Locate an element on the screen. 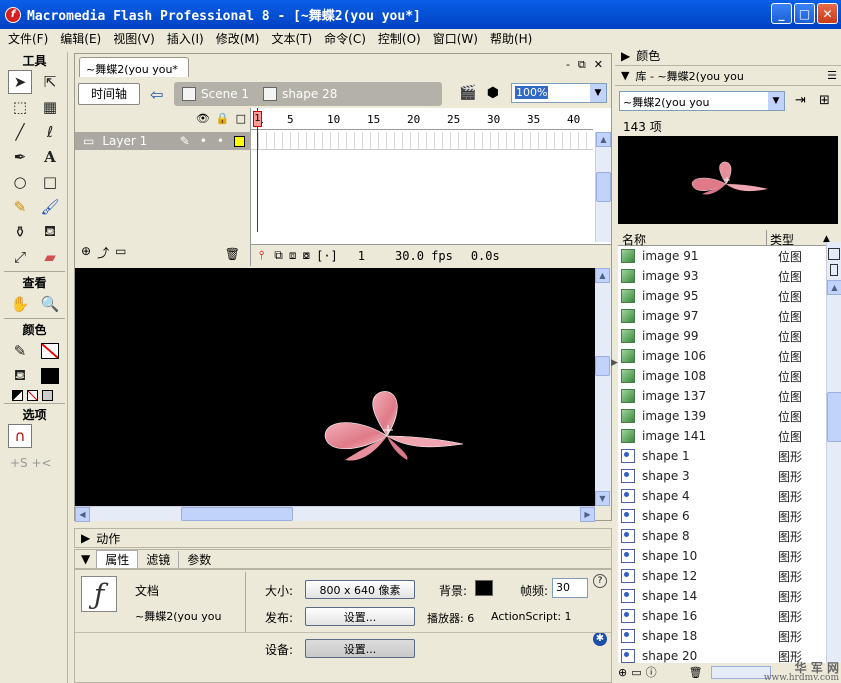  actions-panel-header: ▶ 动作 is located at coordinates (343, 538).